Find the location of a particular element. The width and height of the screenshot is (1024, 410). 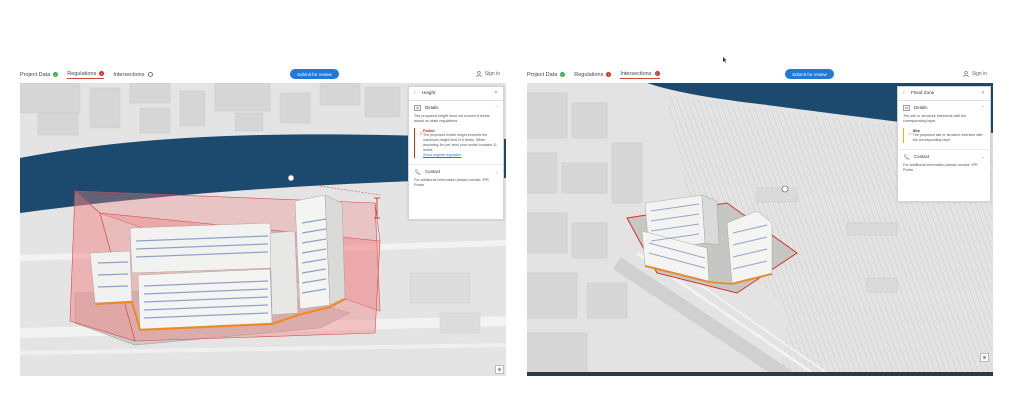

show-regulation-link: Show original regulation is located at coordinates (460, 155).